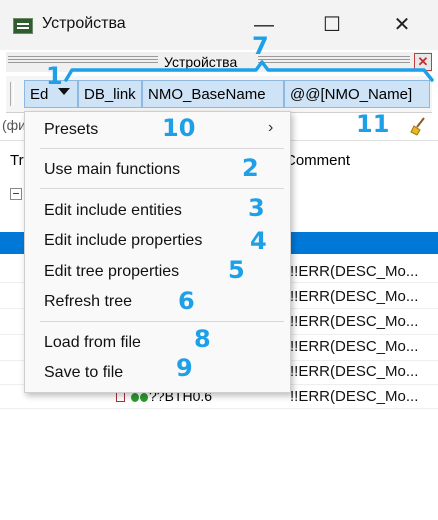  I want to click on menu-item-use-main-functions: Use main functions, so click(112, 170).